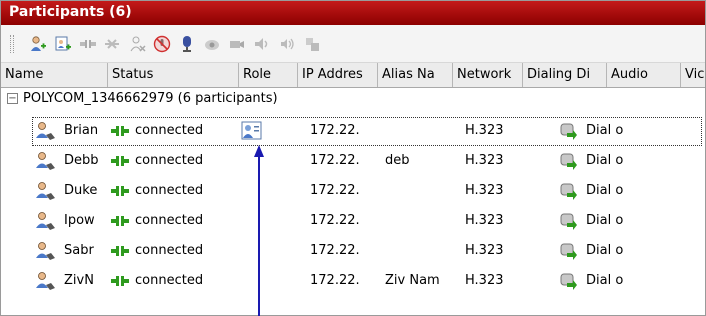  Describe the element at coordinates (63, 44) in the screenshot. I see `add-from-address-book-icon` at that location.